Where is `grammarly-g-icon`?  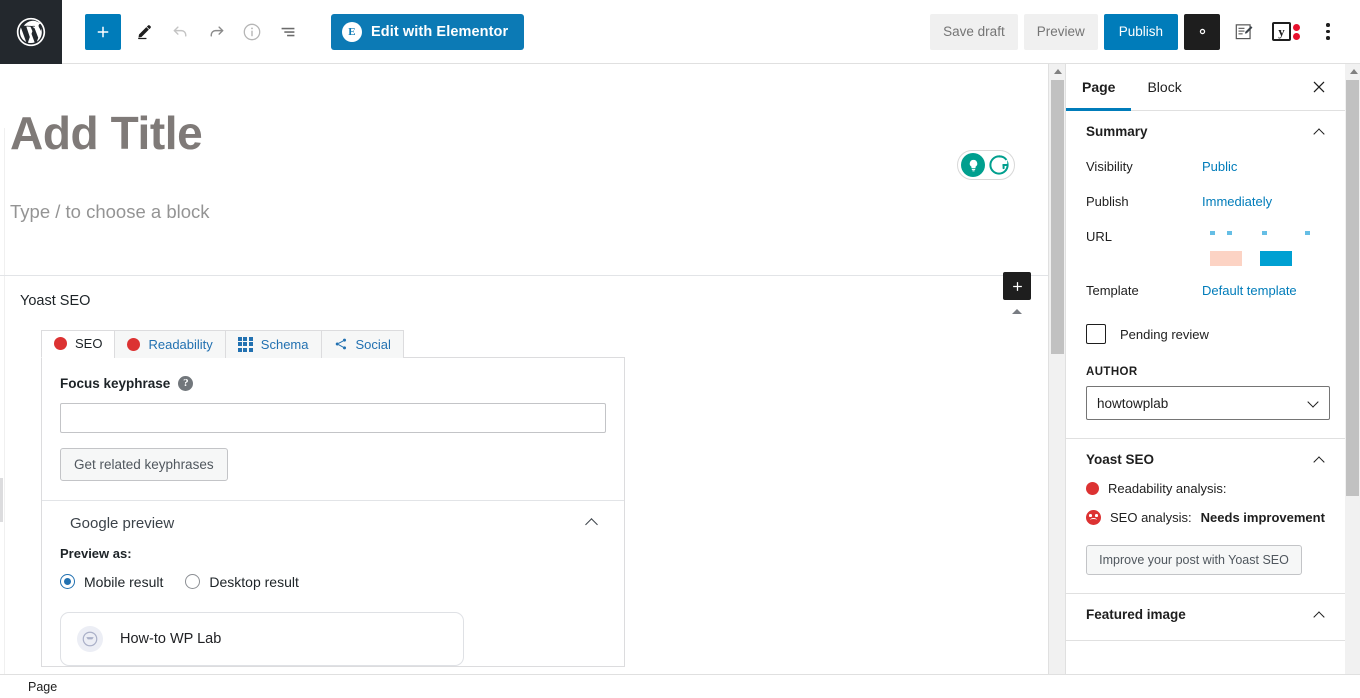 grammarly-g-icon is located at coordinates (999, 165).